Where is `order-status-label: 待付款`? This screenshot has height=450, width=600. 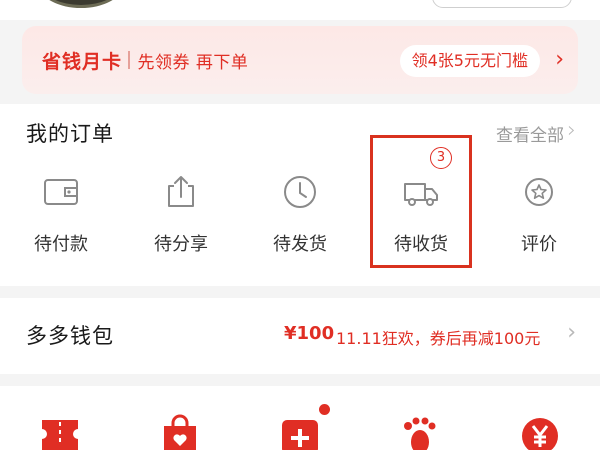
order-status-label: 待付款 is located at coordinates (61, 244).